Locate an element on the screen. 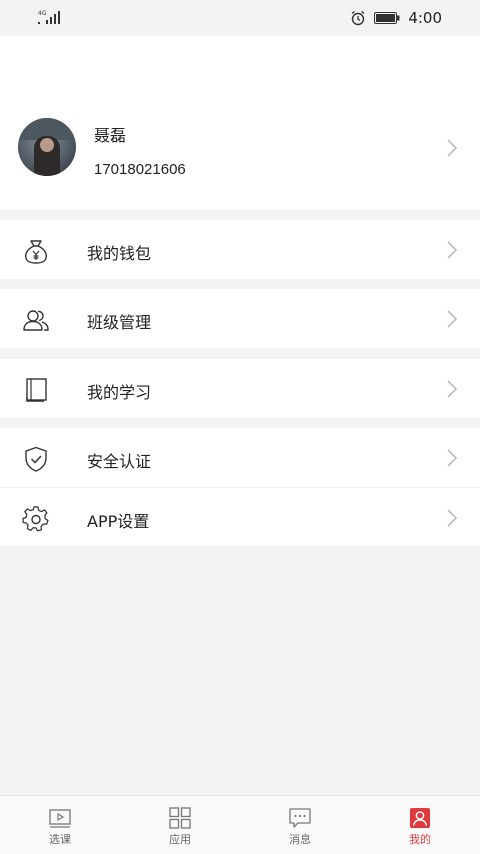 The height and width of the screenshot is (854, 480). users-group-icon is located at coordinates (36, 320).